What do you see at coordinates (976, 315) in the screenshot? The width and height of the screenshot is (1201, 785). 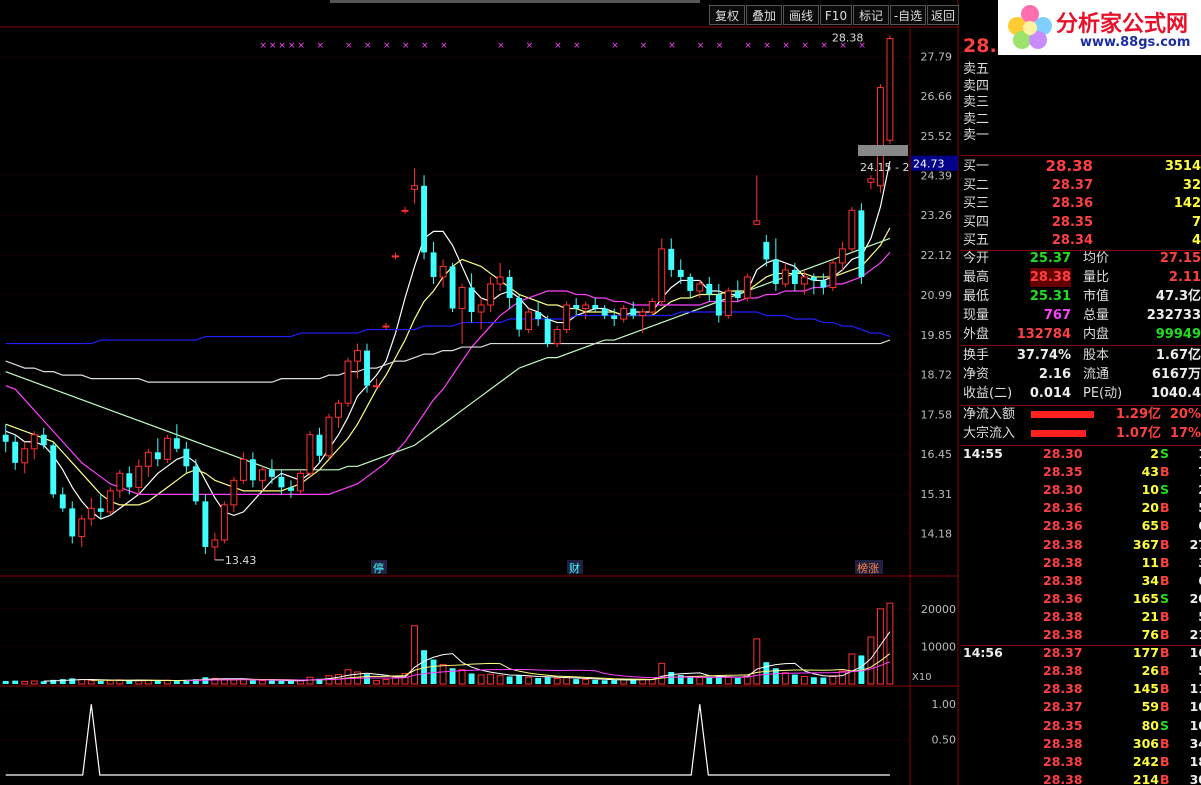 I see `stat-label: 现量` at bounding box center [976, 315].